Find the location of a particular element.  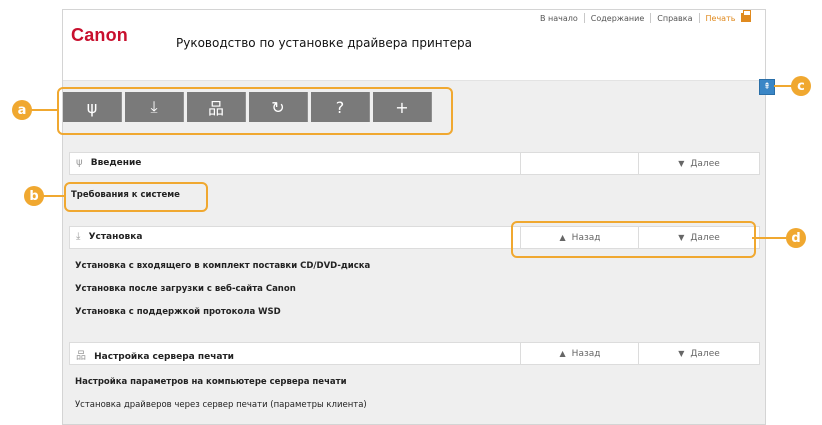

callout-c-badge: c is located at coordinates (801, 86).